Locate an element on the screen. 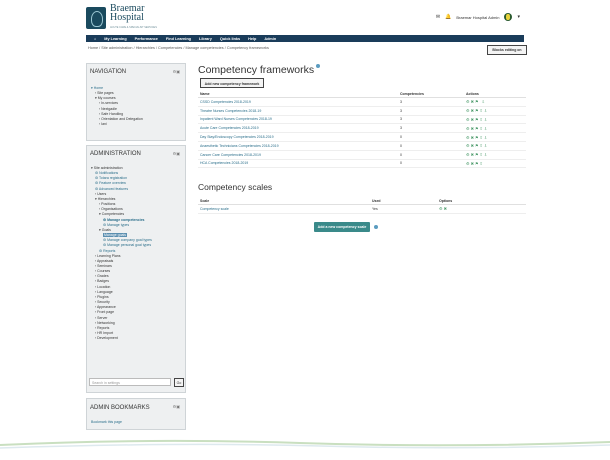 This screenshot has height=460, width=610. table-header: Name Competencies Actions is located at coordinates (362, 94).